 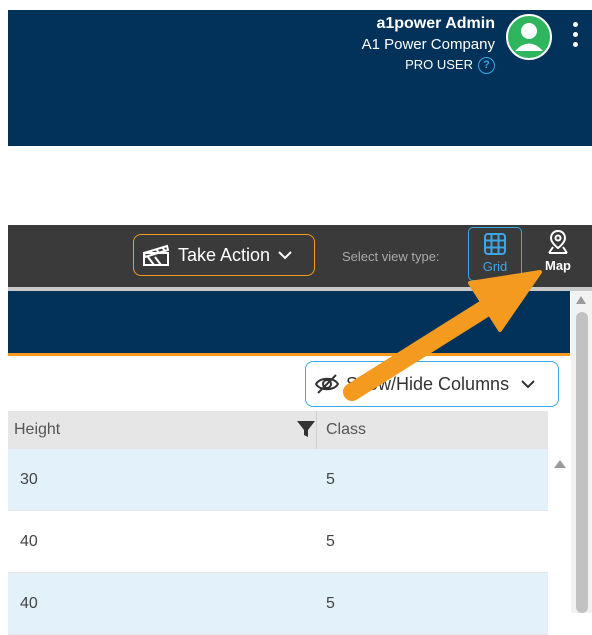 What do you see at coordinates (560, 531) in the screenshot?
I see `grid-scrollbar` at bounding box center [560, 531].